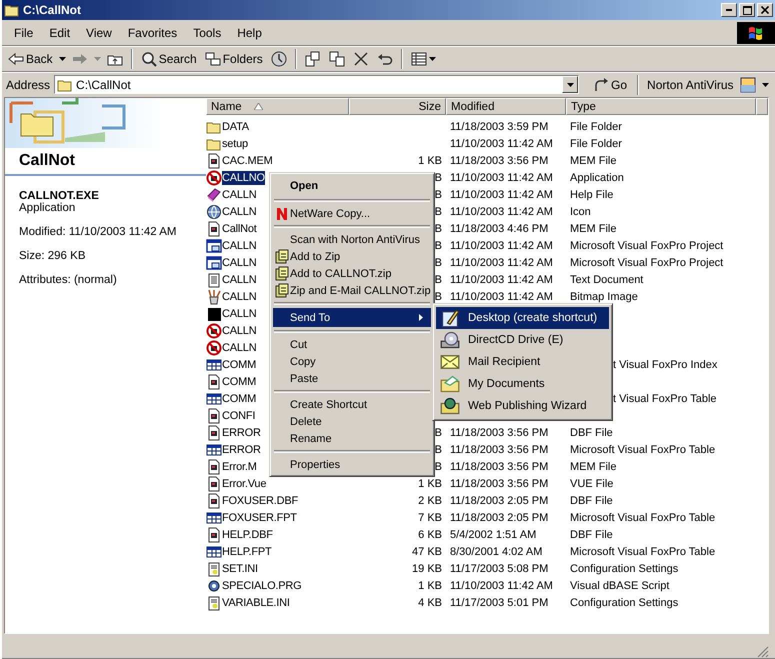 The width and height of the screenshot is (775, 659). I want to click on address-field: C:\CallNot, so click(317, 84).